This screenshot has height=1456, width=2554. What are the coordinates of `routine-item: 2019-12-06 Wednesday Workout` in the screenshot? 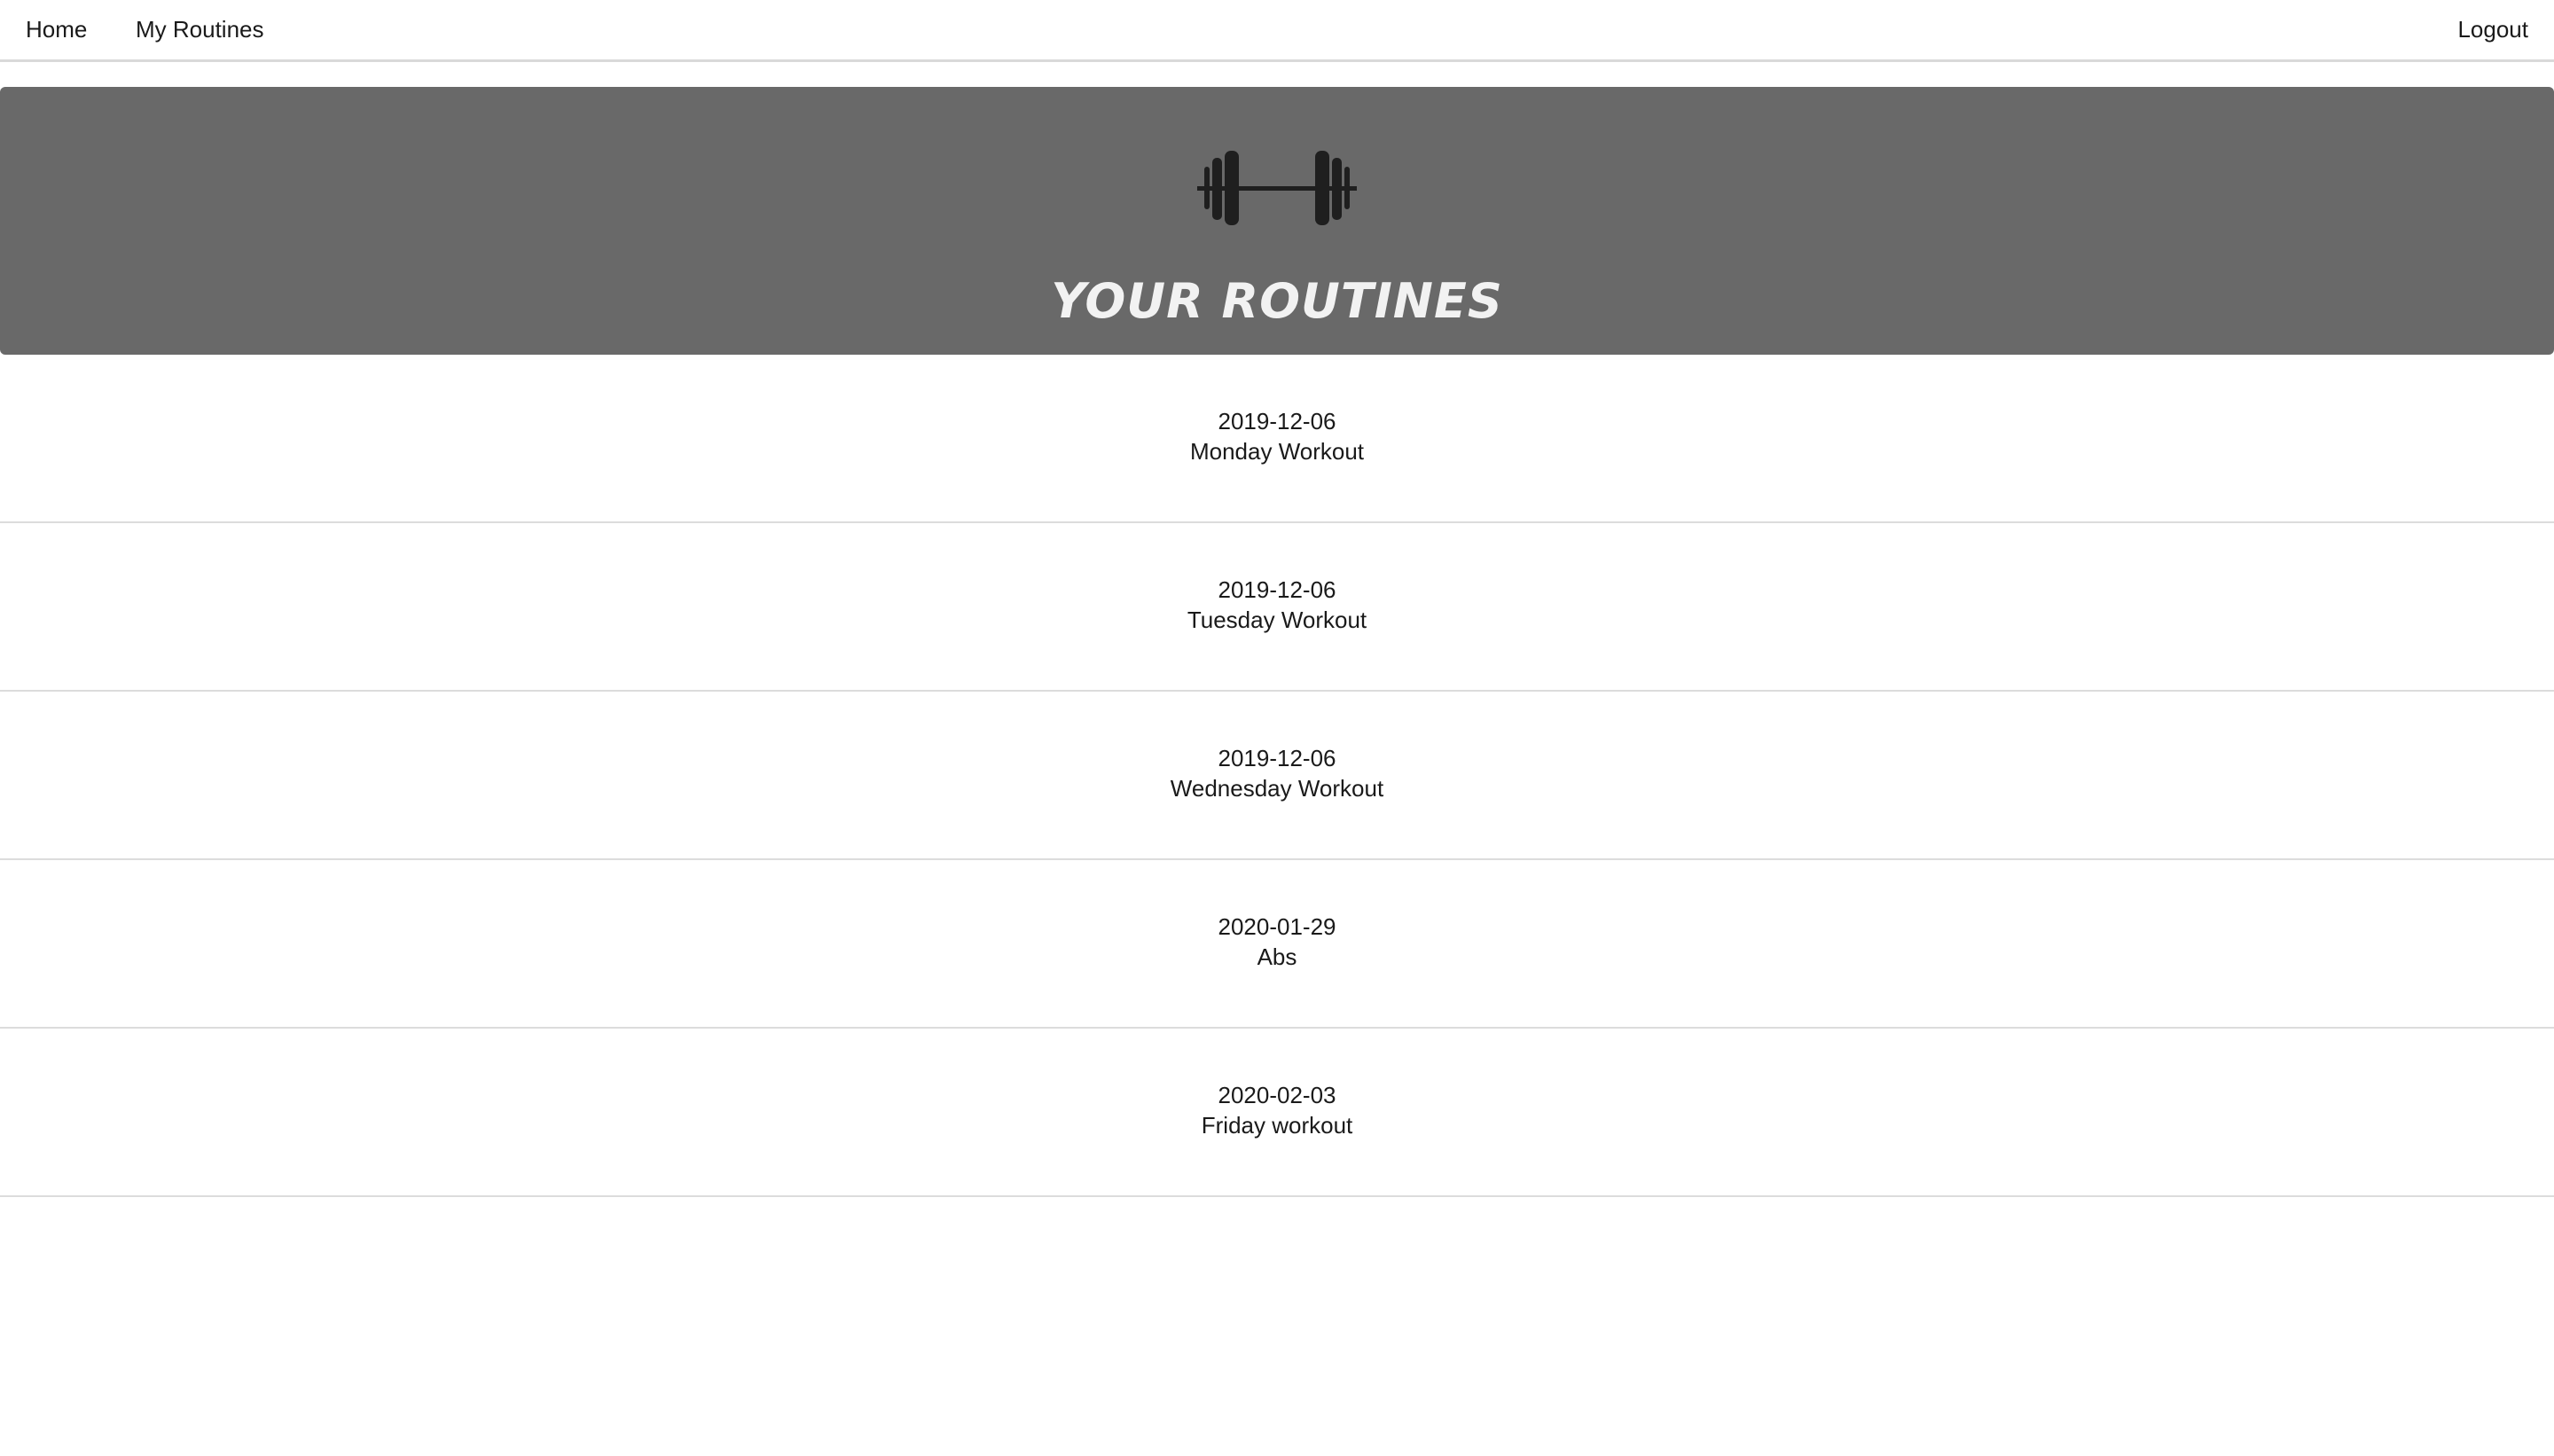 It's located at (1277, 776).